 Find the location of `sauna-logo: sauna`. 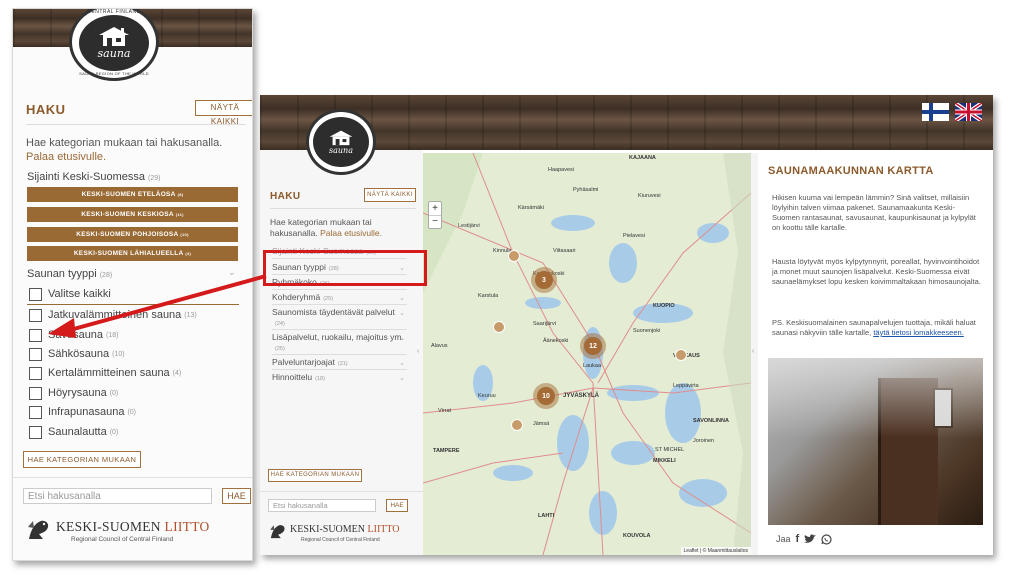

sauna-logo: sauna is located at coordinates (341, 142).